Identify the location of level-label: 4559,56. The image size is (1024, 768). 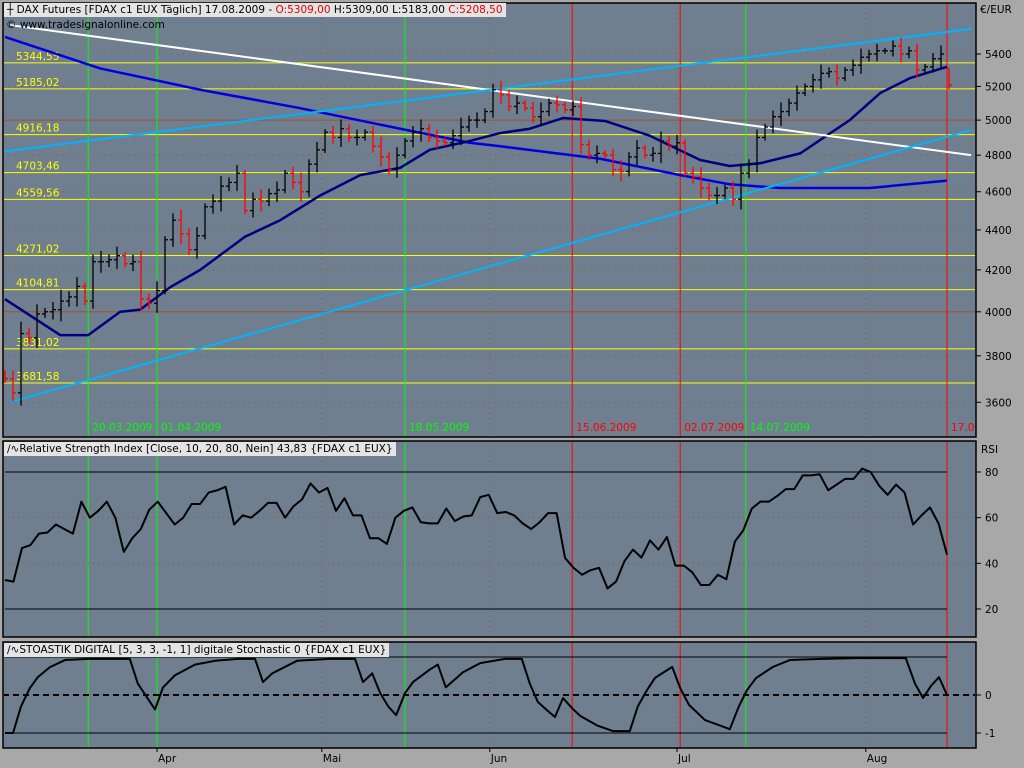
(38, 193).